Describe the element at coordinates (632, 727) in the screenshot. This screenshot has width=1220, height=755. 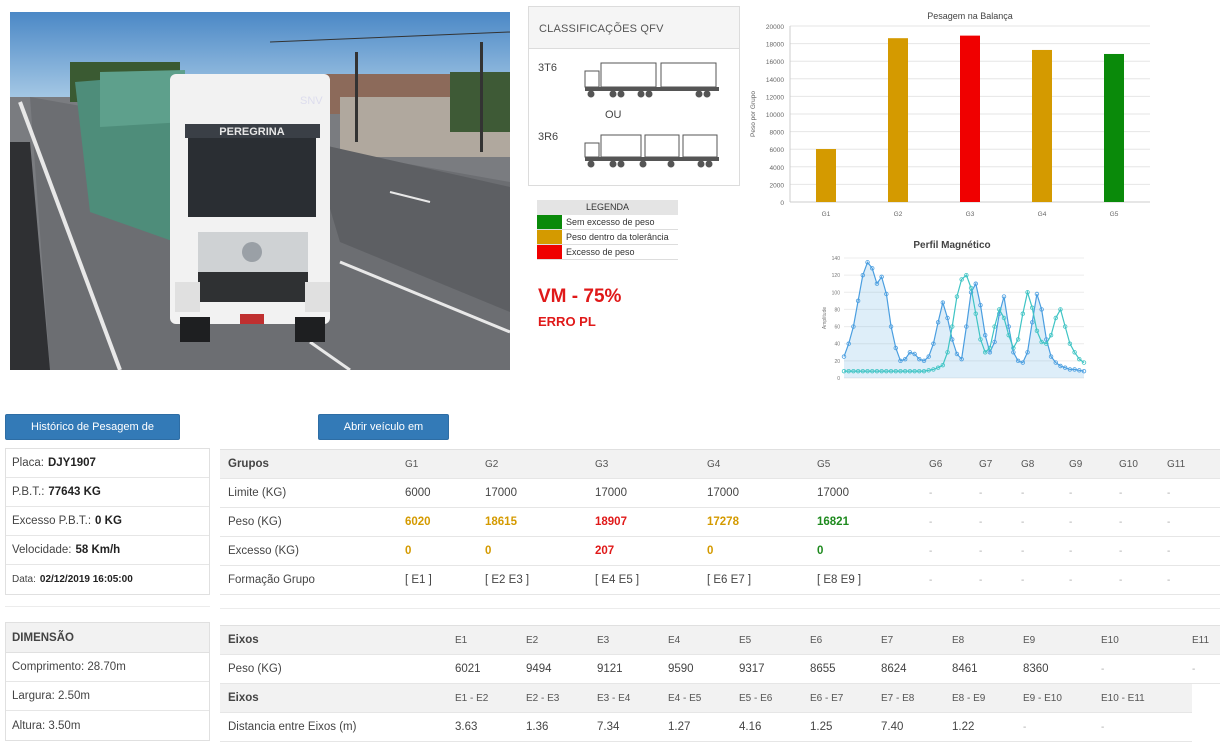
I see `axle-distance-cell: 7.34` at that location.